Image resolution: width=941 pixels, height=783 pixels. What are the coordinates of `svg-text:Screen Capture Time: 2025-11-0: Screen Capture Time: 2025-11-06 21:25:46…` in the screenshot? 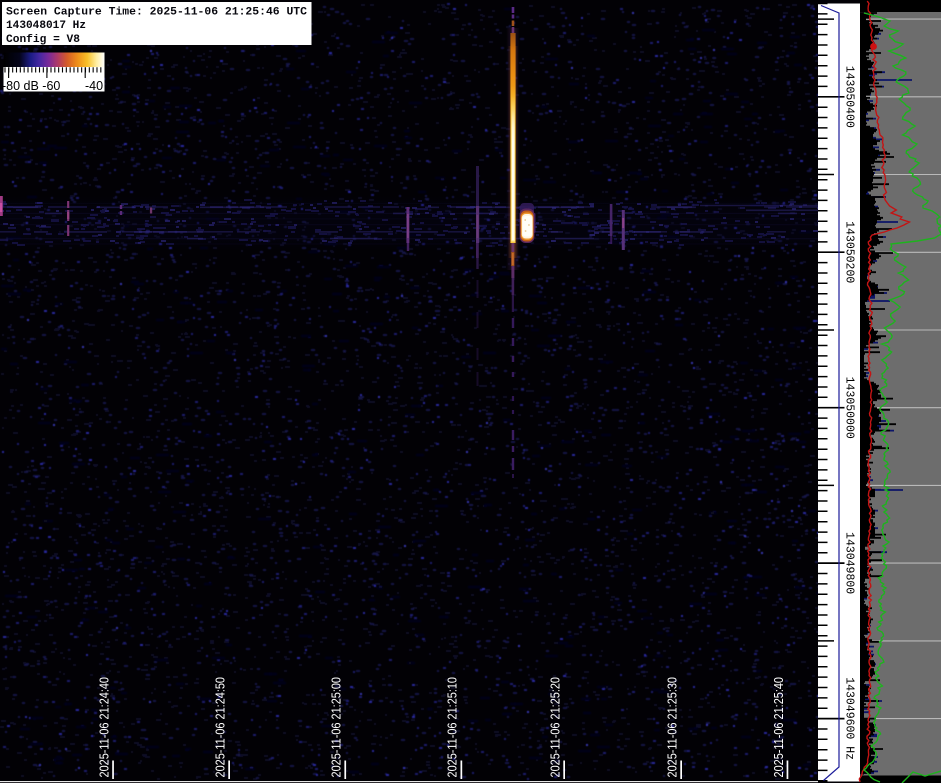 It's located at (156, 12).